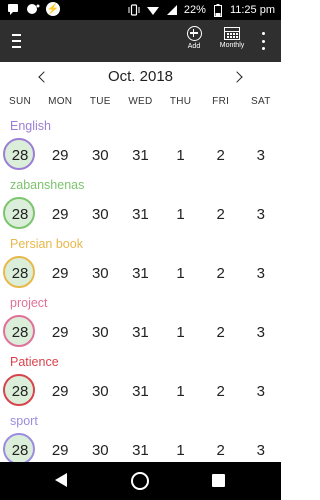  I want to click on add-button: Add, so click(194, 37).